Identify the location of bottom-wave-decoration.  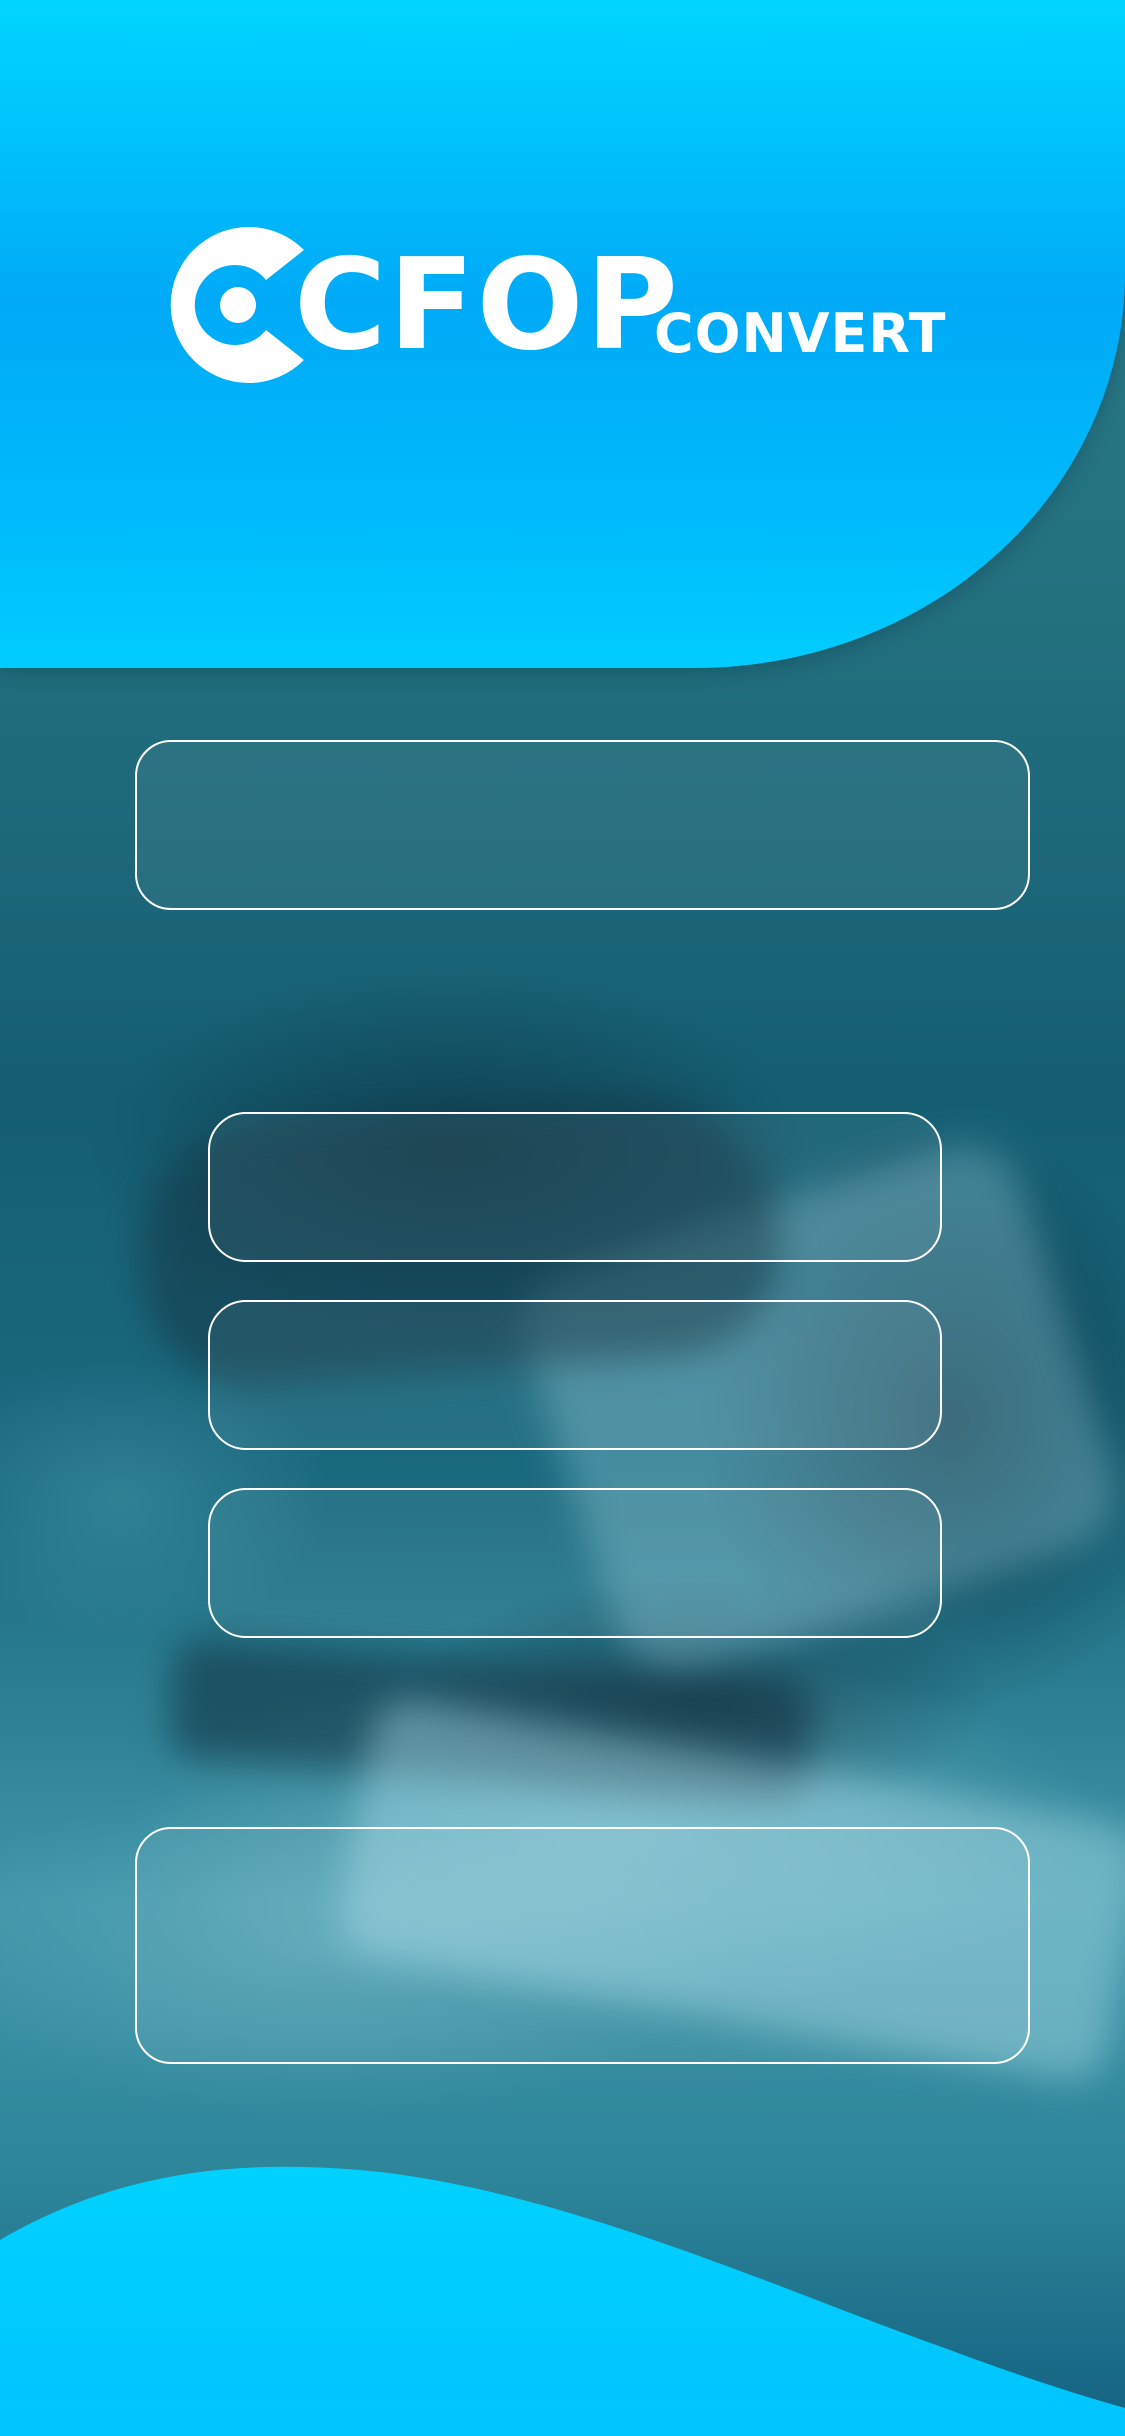
(562, 2301).